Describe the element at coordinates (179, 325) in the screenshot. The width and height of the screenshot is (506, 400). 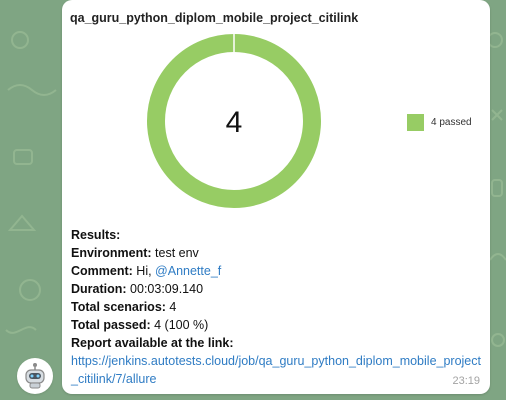
I see `total-passed-value: 4 (100 %)` at that location.